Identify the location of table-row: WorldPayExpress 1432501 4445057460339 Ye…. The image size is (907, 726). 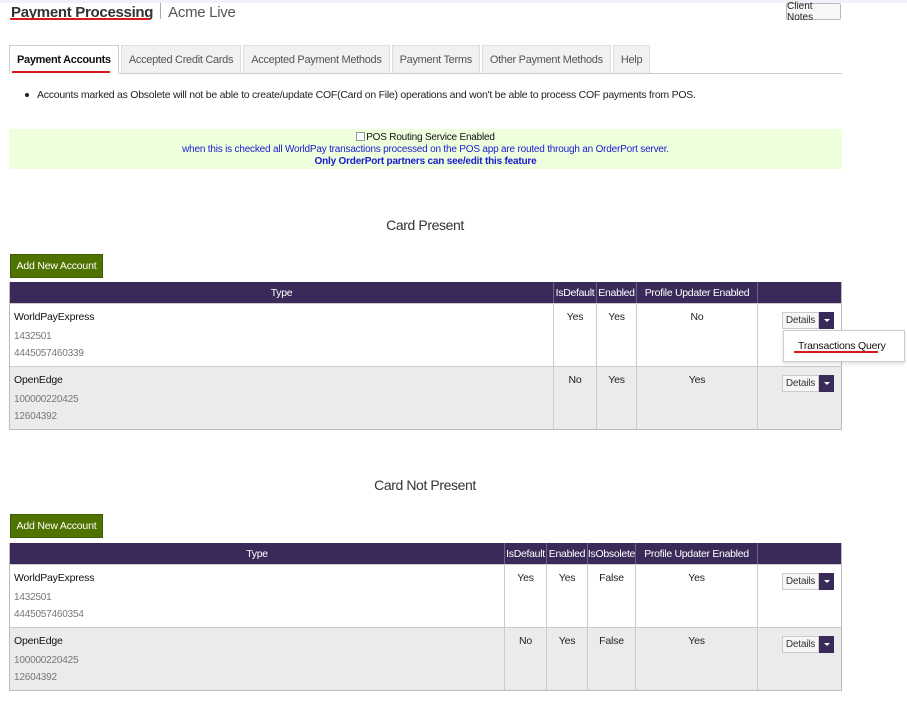
(425, 334).